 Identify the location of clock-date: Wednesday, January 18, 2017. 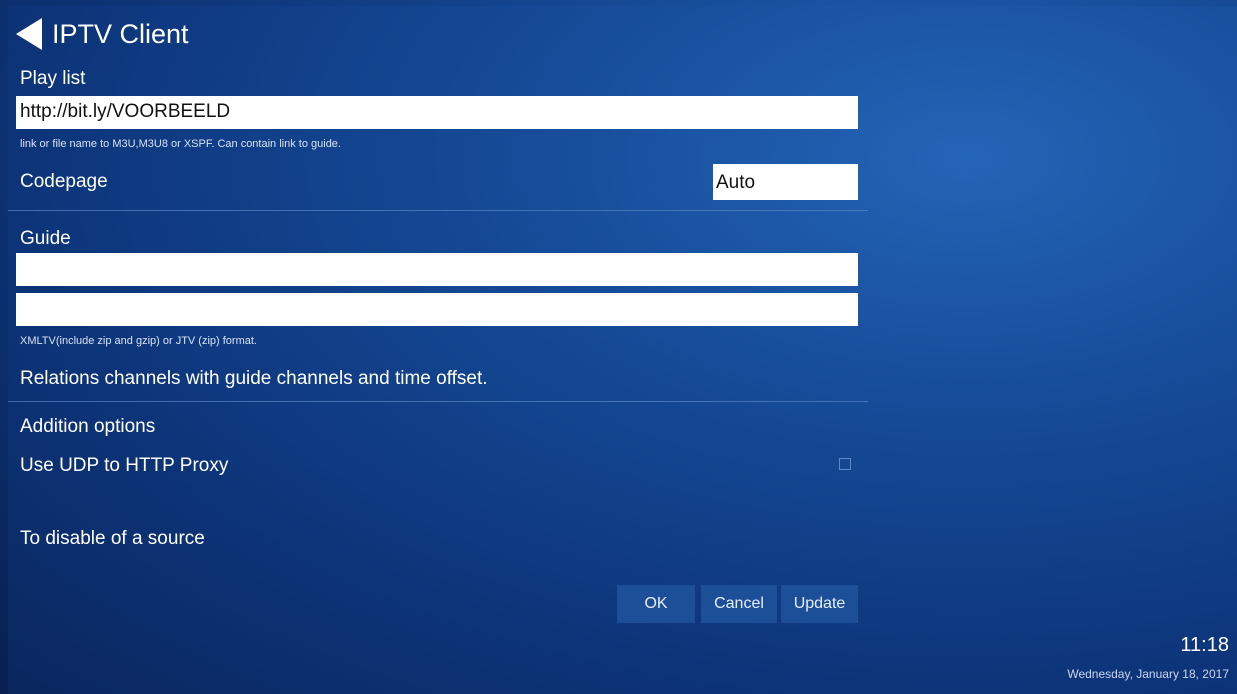
(1148, 674).